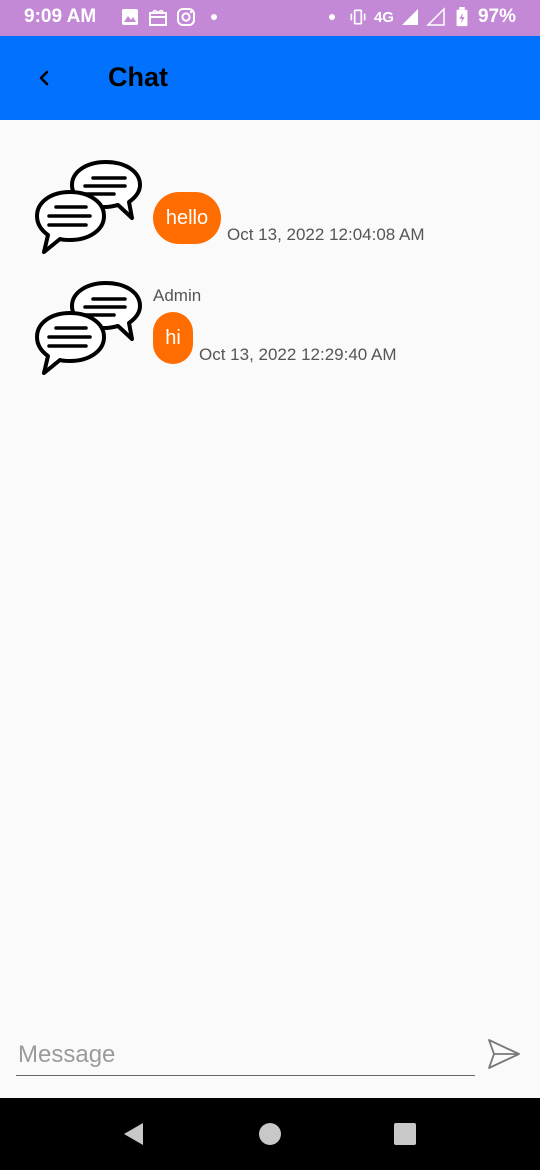 This screenshot has width=540, height=1170. I want to click on status-time: 9:09 AM, so click(60, 16).